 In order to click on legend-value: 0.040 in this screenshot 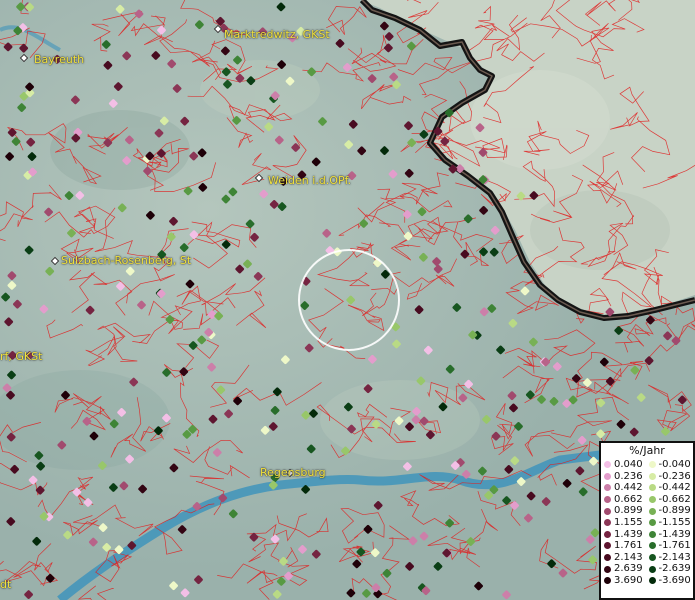, I will do `click(628, 464)`.